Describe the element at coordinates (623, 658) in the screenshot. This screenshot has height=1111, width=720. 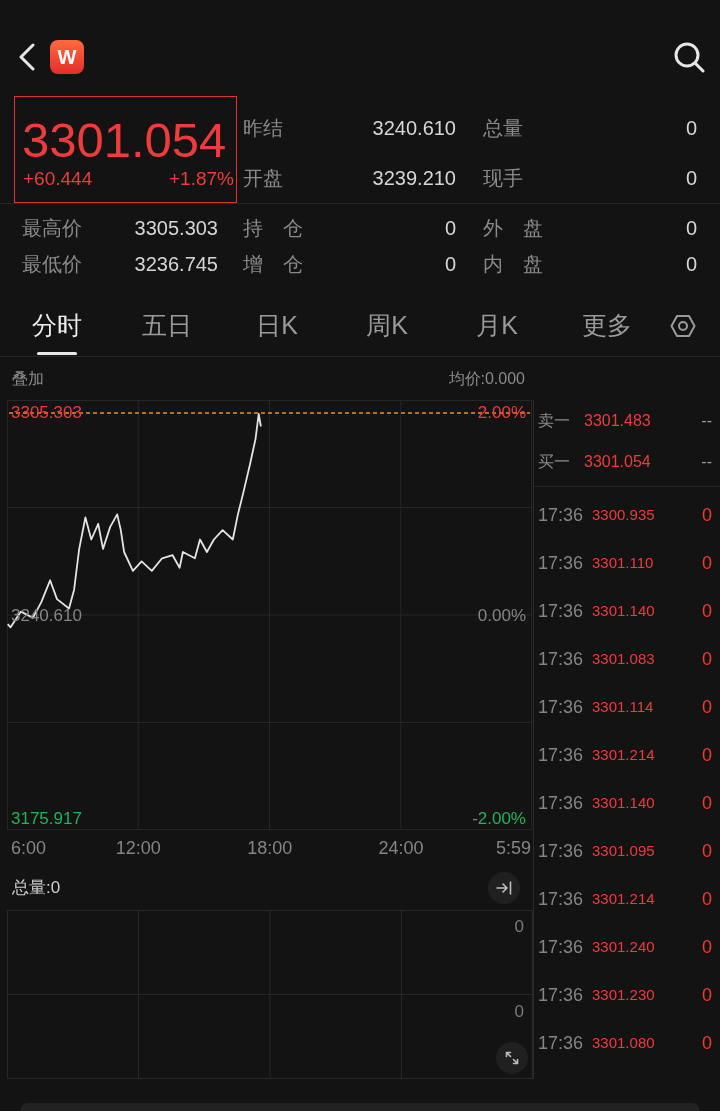
I see `trade-price: 3301.083` at that location.